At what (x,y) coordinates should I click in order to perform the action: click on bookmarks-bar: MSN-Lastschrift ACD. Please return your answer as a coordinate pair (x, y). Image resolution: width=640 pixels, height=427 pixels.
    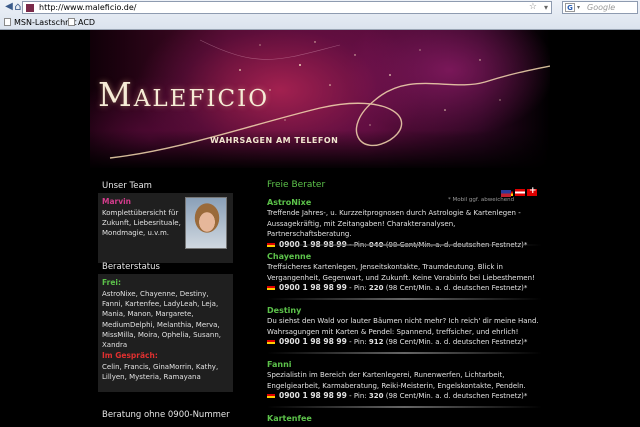
    Looking at the image, I should click on (320, 22).